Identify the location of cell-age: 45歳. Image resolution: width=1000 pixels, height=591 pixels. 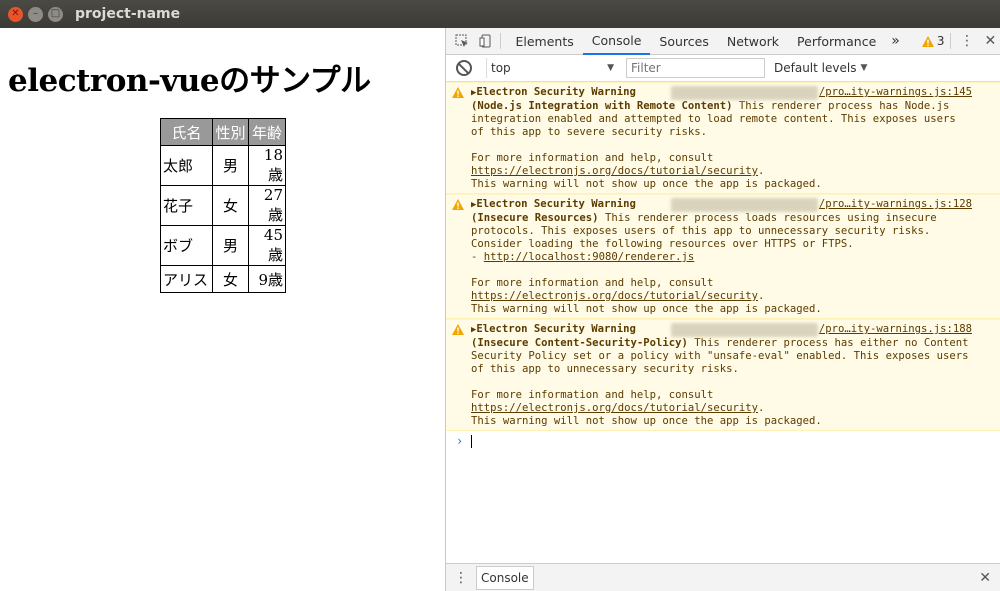
(267, 245).